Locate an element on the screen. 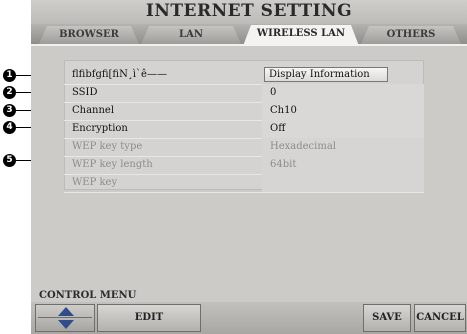  page-title: INTERNET SETTING is located at coordinates (249, 12).